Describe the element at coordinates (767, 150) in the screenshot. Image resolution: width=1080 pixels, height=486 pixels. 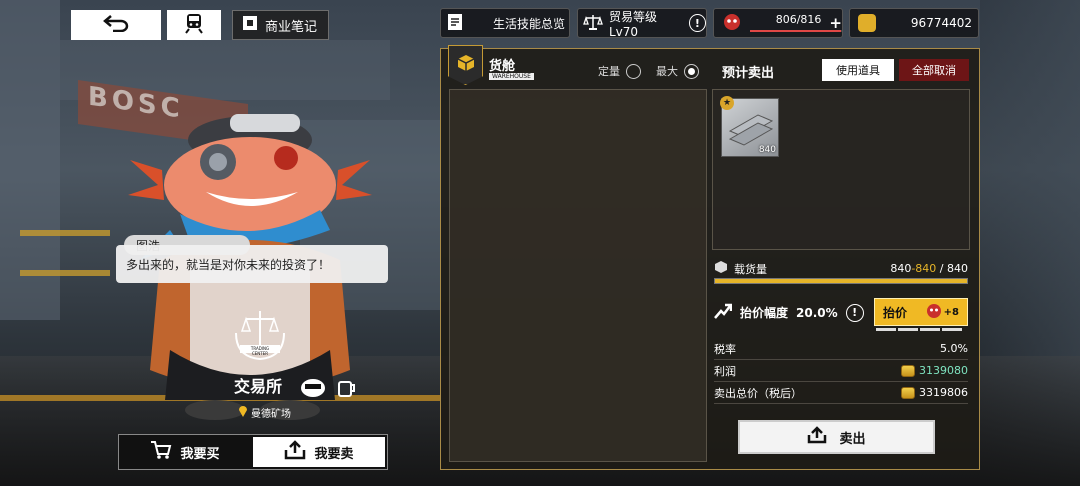
I see `item-quantity: 840` at that location.